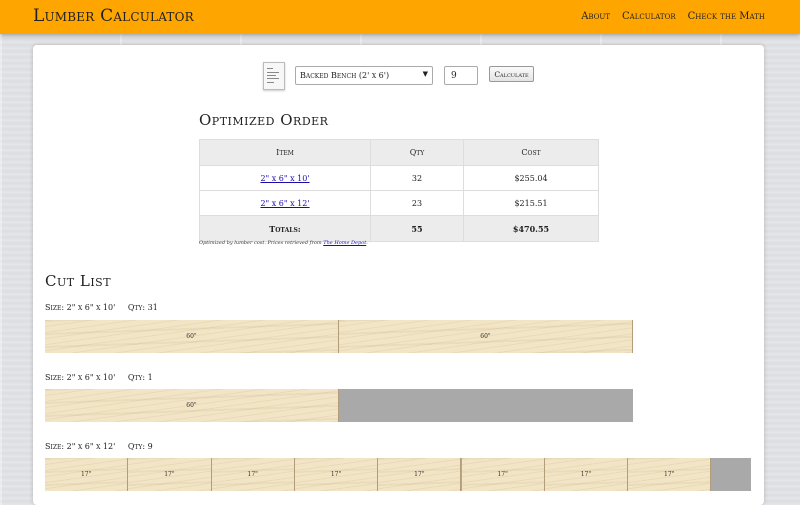 The height and width of the screenshot is (505, 800). Describe the element at coordinates (531, 228) in the screenshot. I see `totals-cost: $470.55` at that location.